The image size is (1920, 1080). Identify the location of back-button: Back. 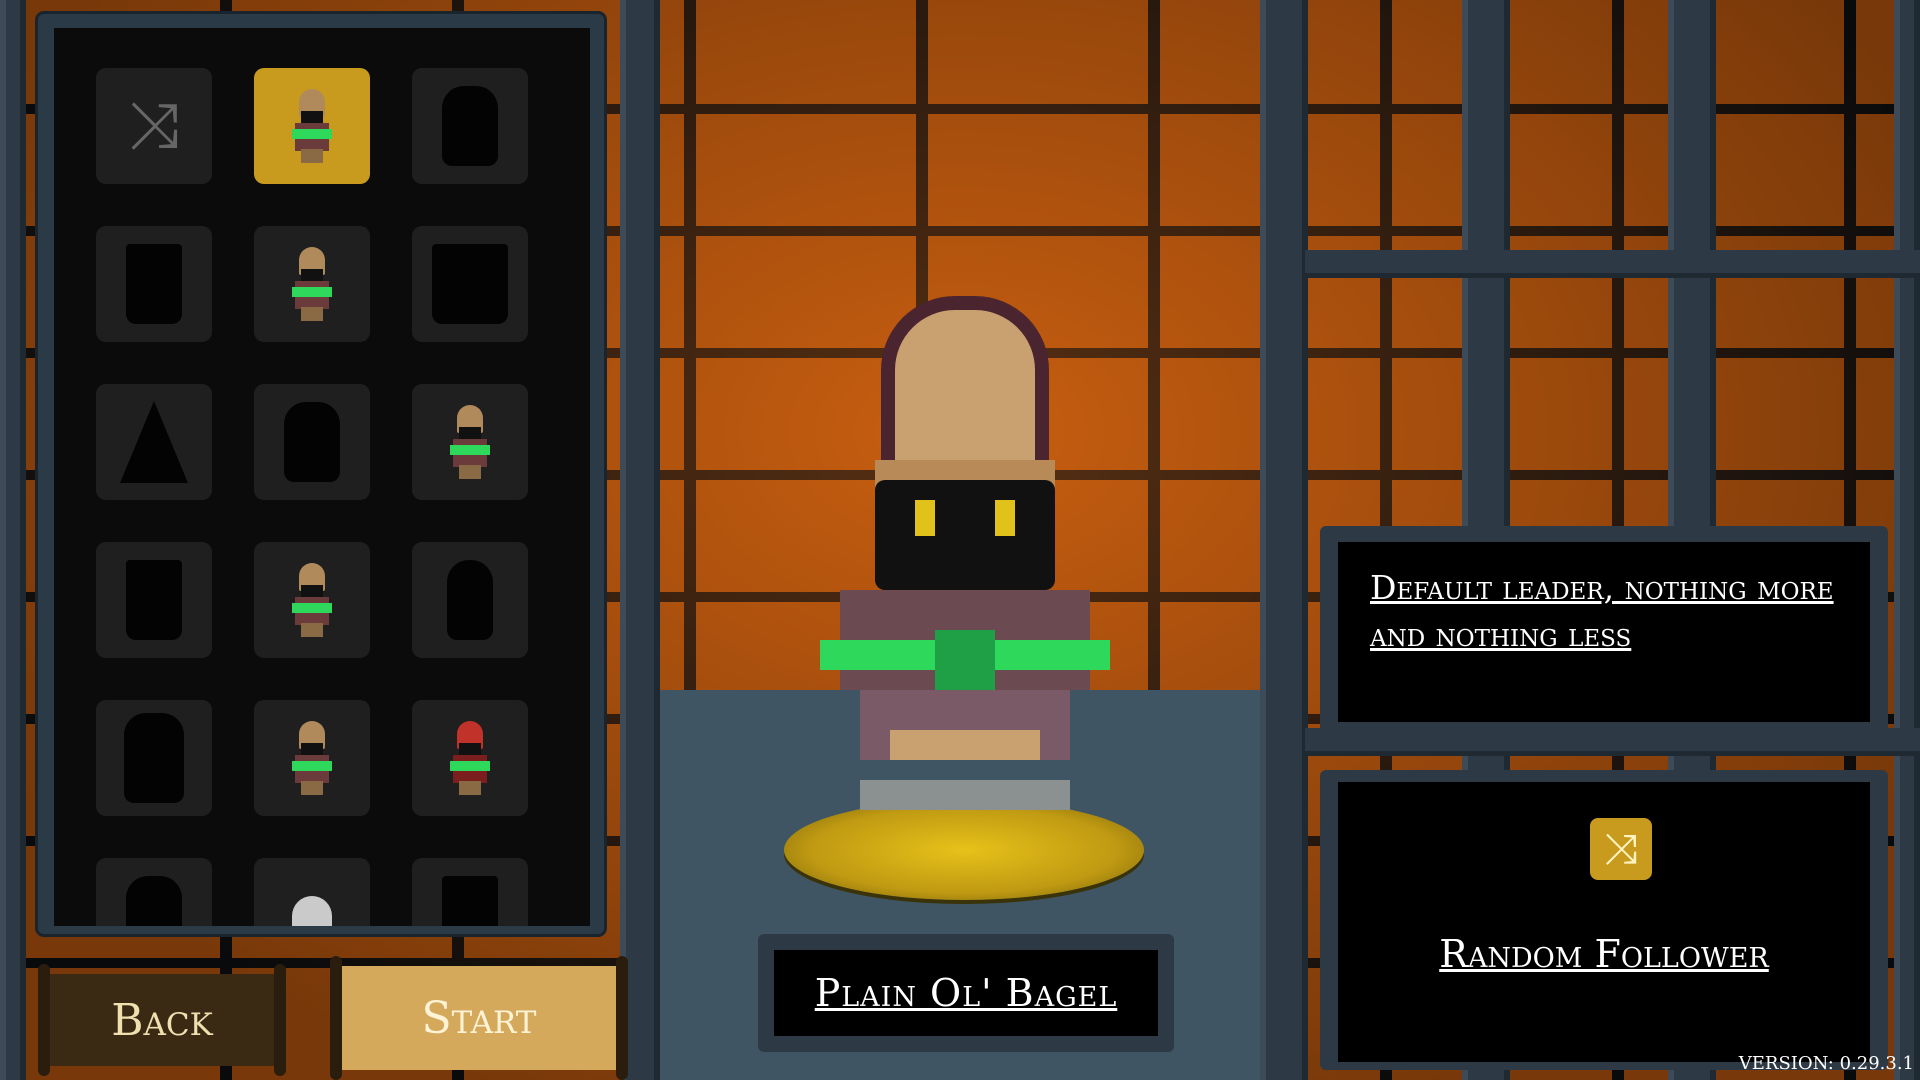
(162, 1020).